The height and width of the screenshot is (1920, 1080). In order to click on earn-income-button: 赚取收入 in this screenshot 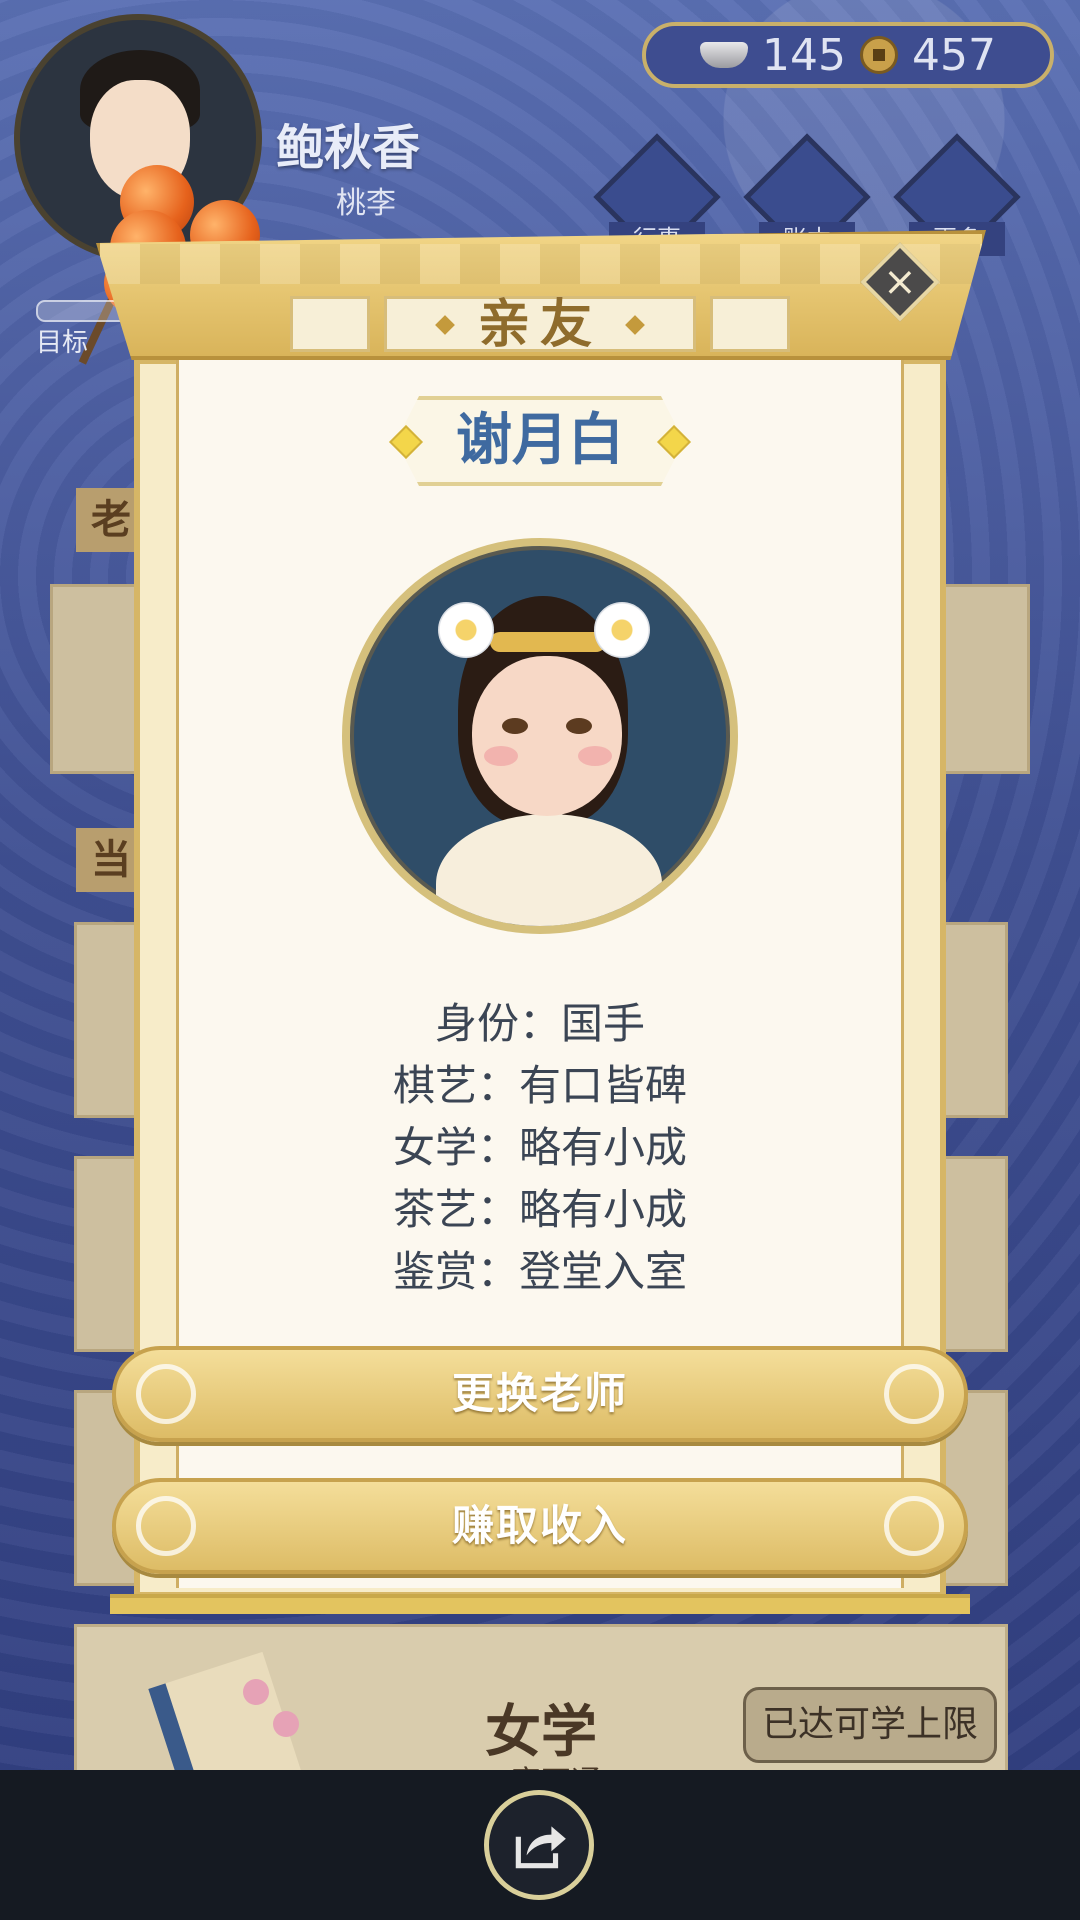, I will do `click(540, 1526)`.